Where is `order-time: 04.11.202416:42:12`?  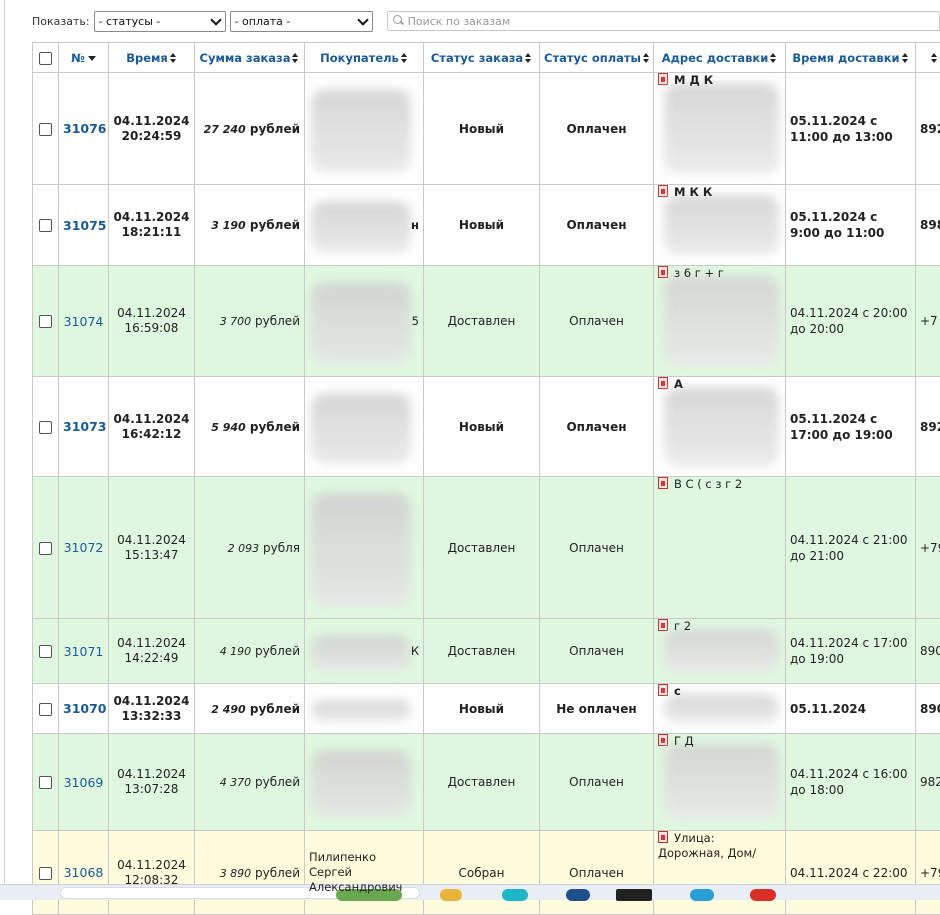
order-time: 04.11.202416:42:12 is located at coordinates (152, 427).